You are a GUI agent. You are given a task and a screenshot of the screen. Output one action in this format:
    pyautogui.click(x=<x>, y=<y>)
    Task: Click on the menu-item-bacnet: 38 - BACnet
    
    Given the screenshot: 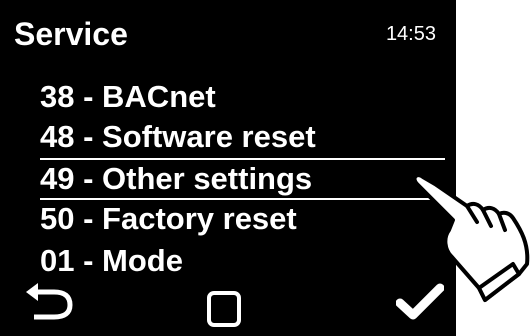 What is the action you would take?
    pyautogui.click(x=240, y=97)
    